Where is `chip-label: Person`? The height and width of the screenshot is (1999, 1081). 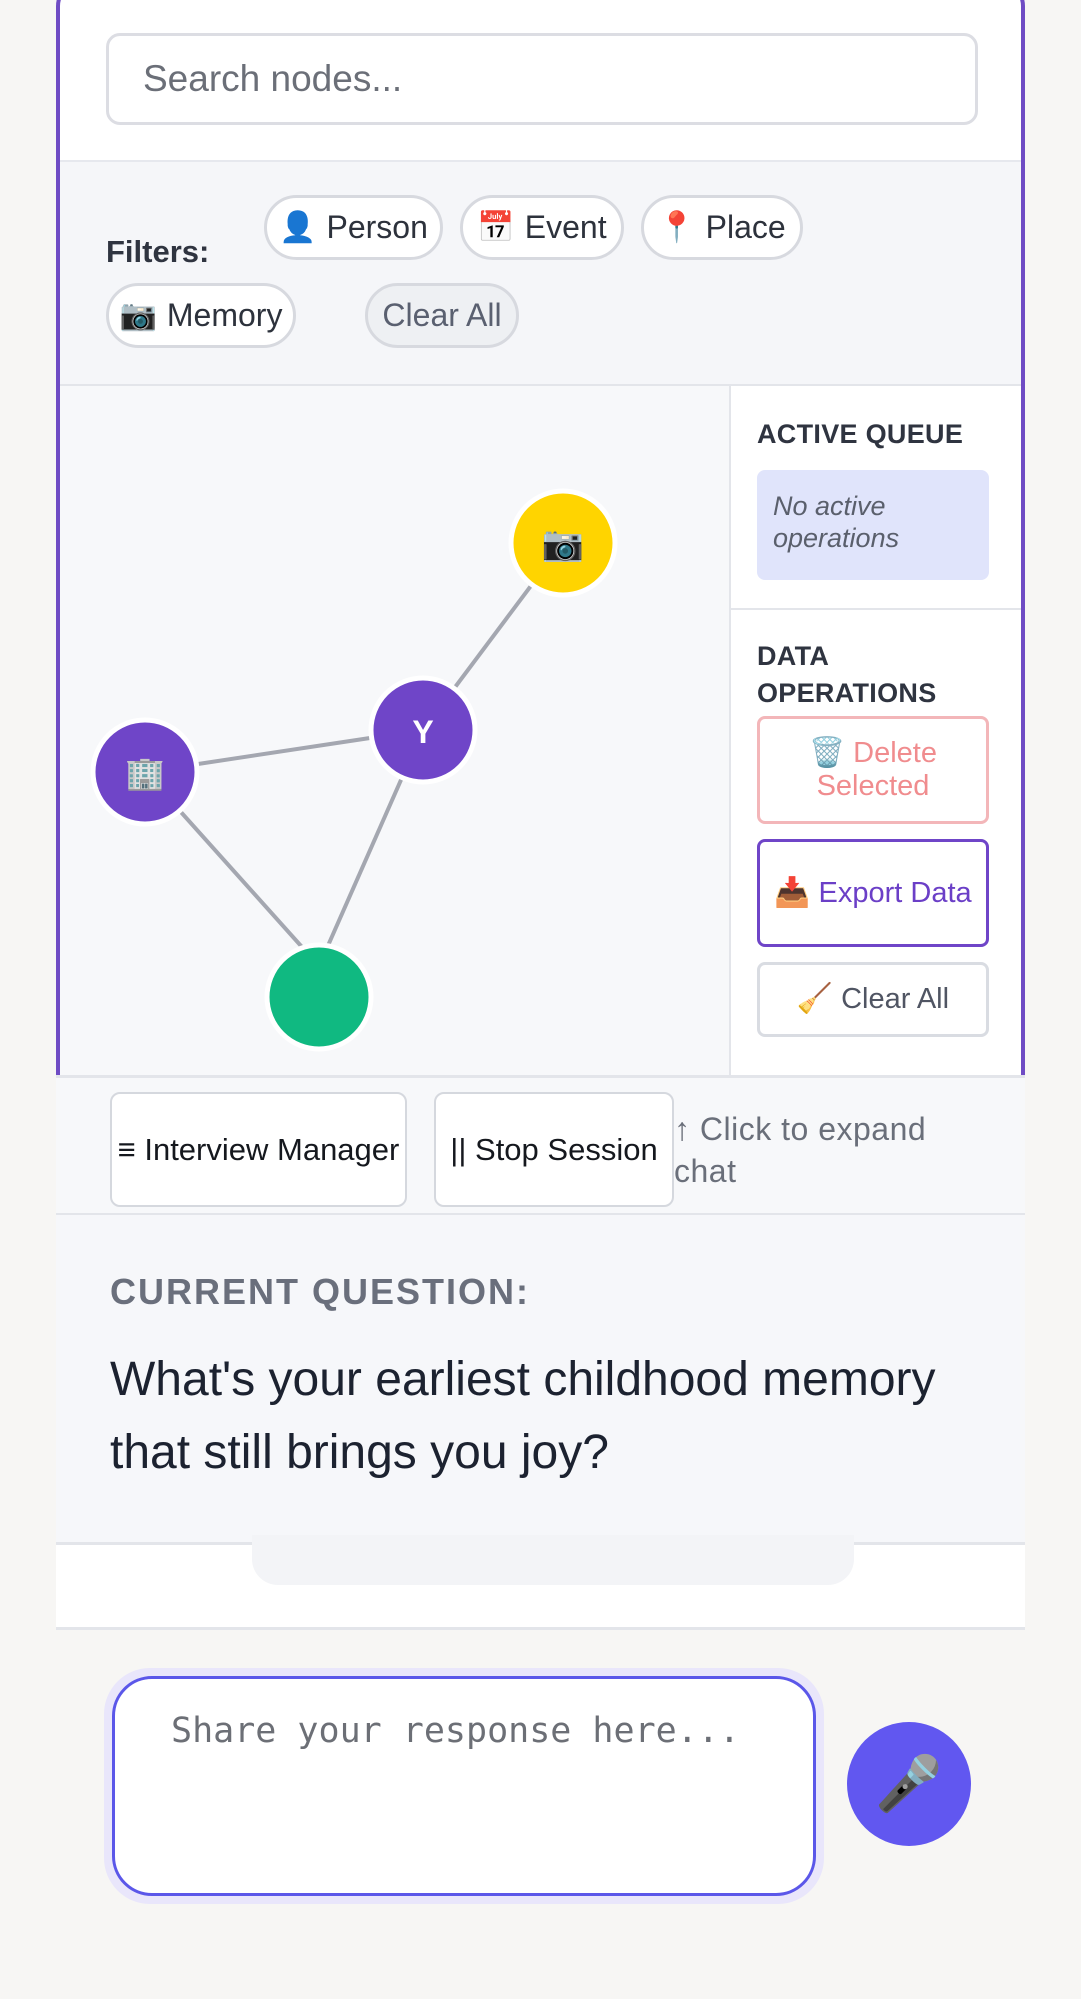 chip-label: Person is located at coordinates (377, 227).